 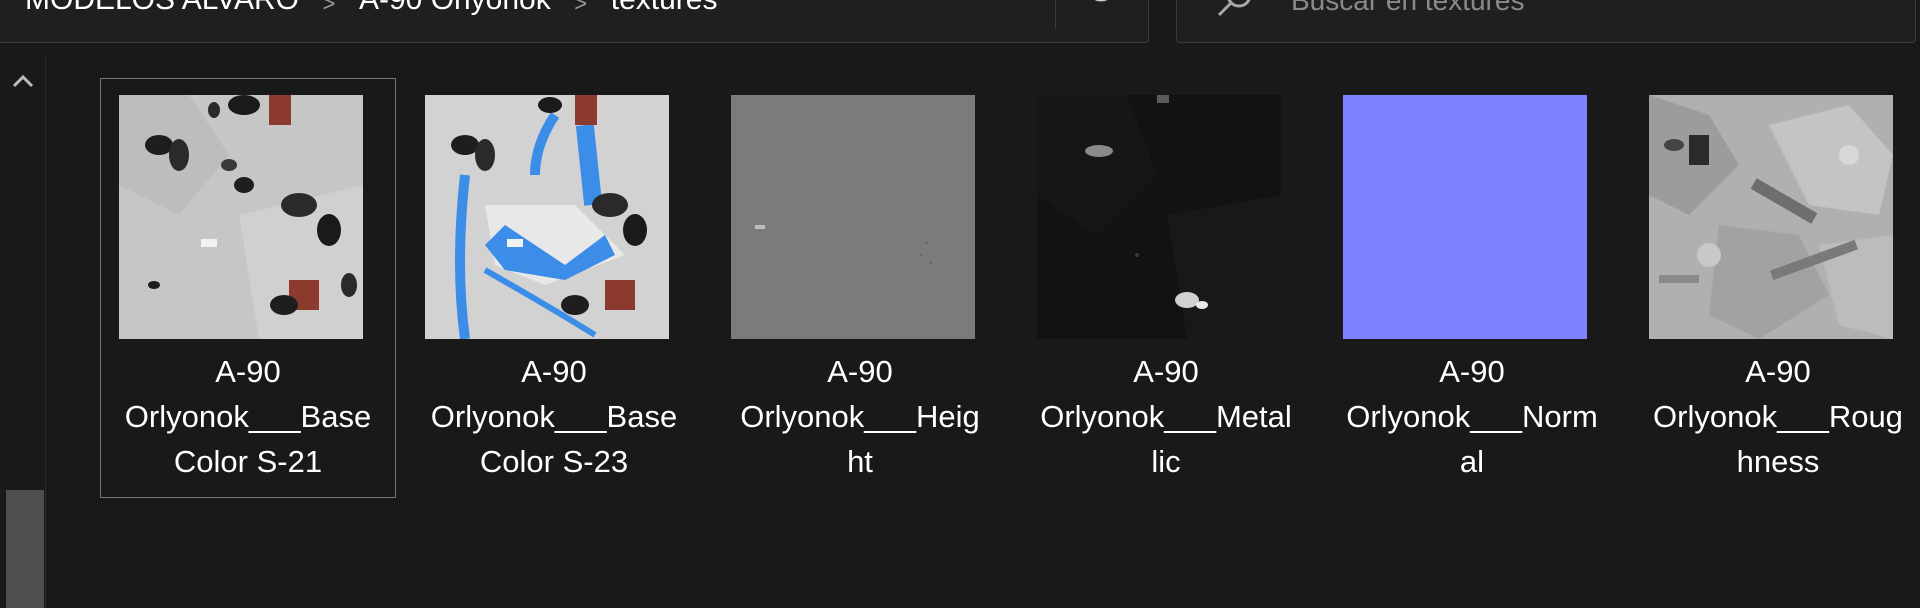 I want to click on file-name: A-90 Orlyonok___Base Color S-21, so click(x=248, y=416).